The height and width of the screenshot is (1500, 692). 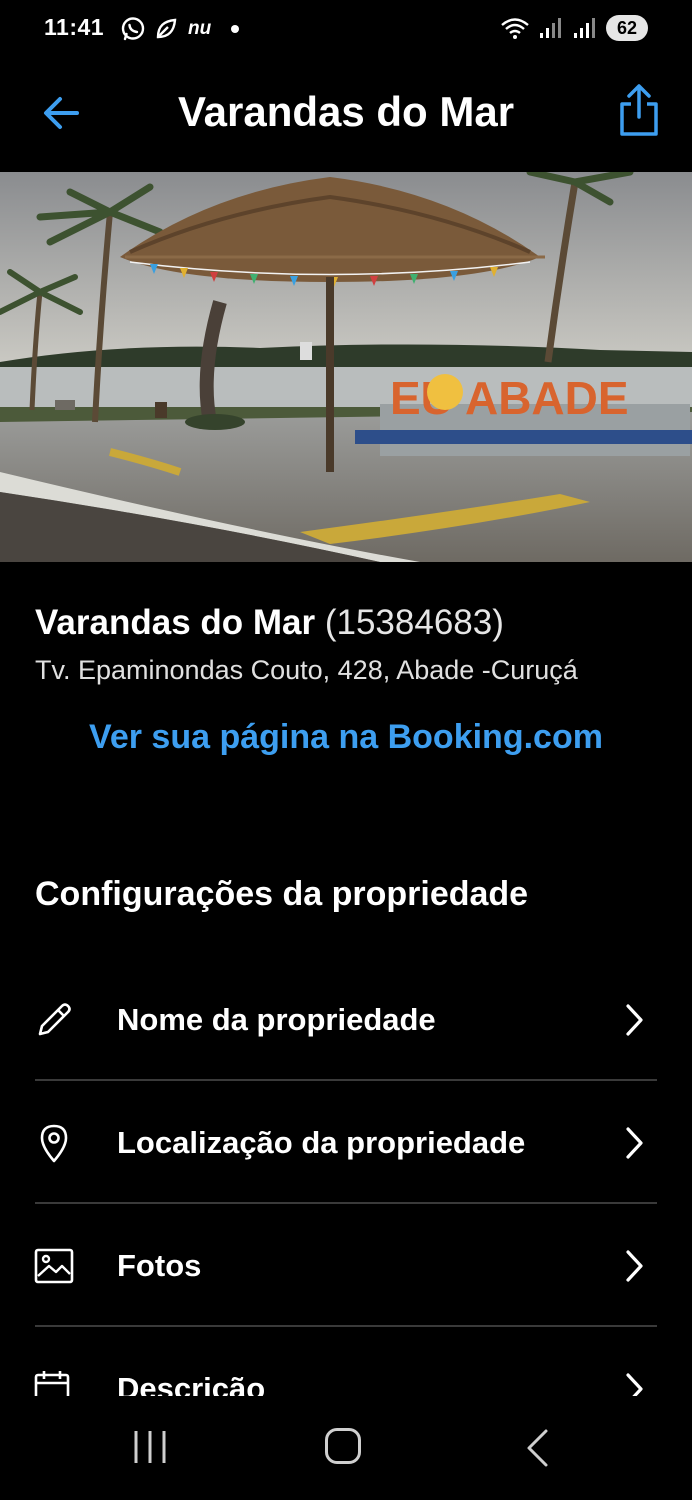 I want to click on recent-apps-icon, so click(x=150, y=1447).